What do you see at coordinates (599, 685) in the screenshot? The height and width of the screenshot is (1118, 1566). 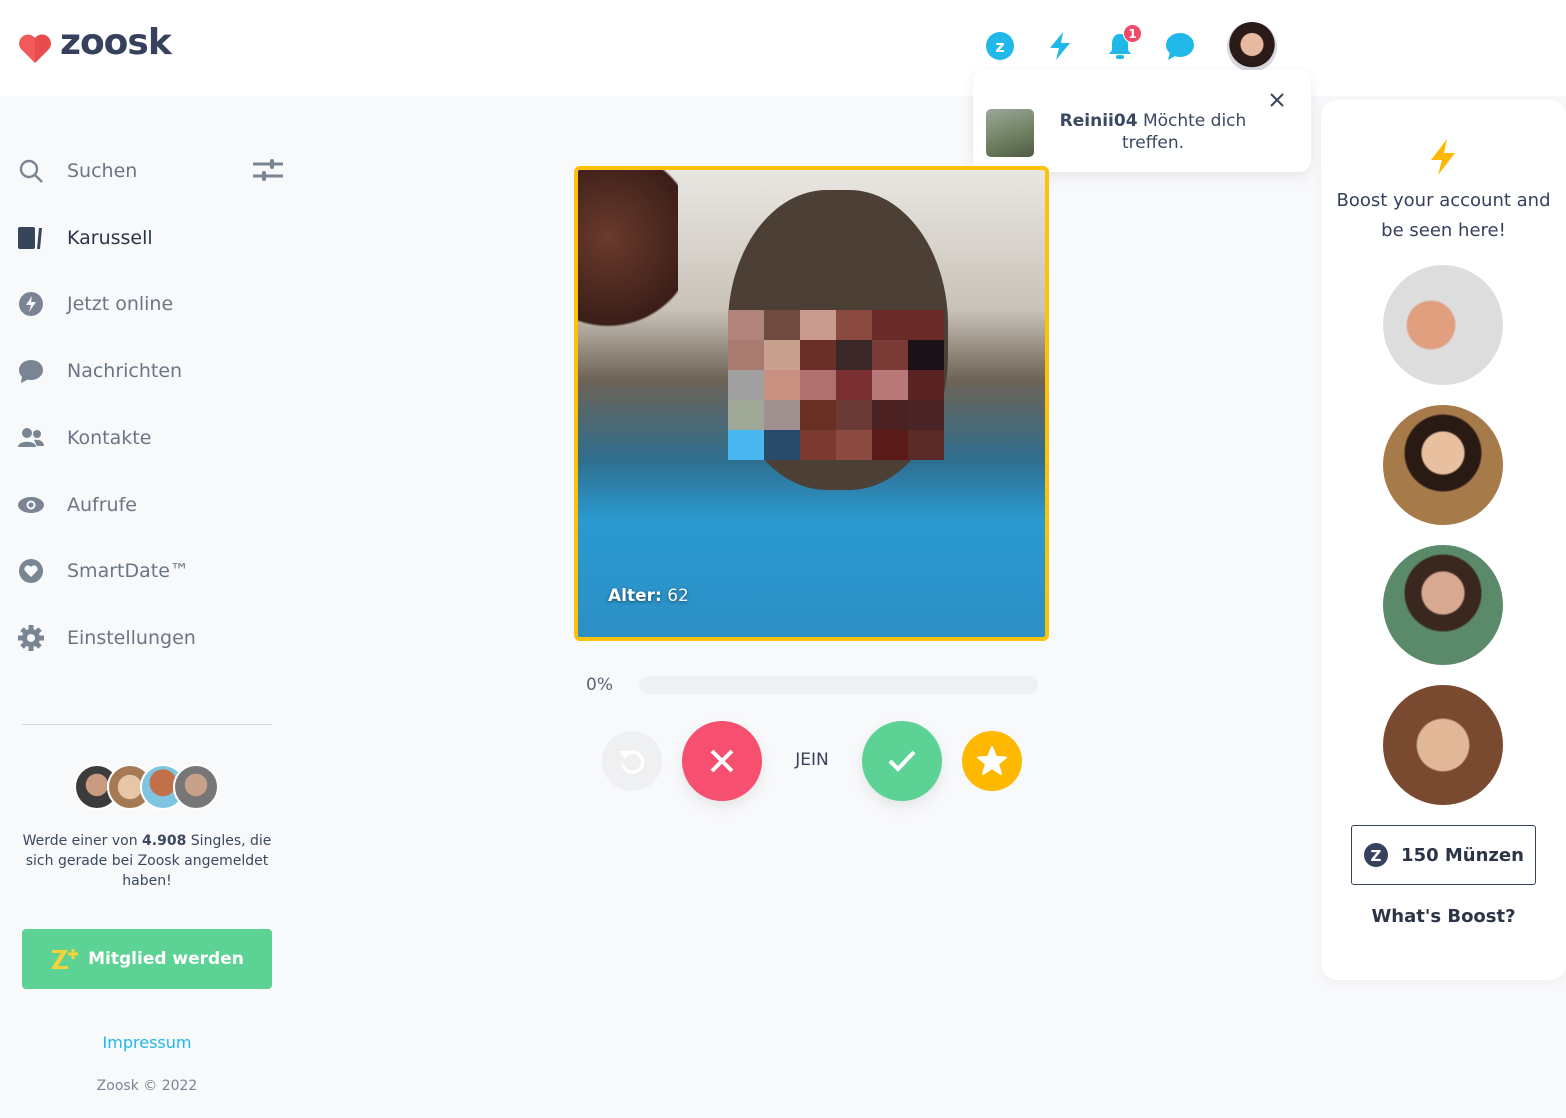 I see `progress-label: 0%` at bounding box center [599, 685].